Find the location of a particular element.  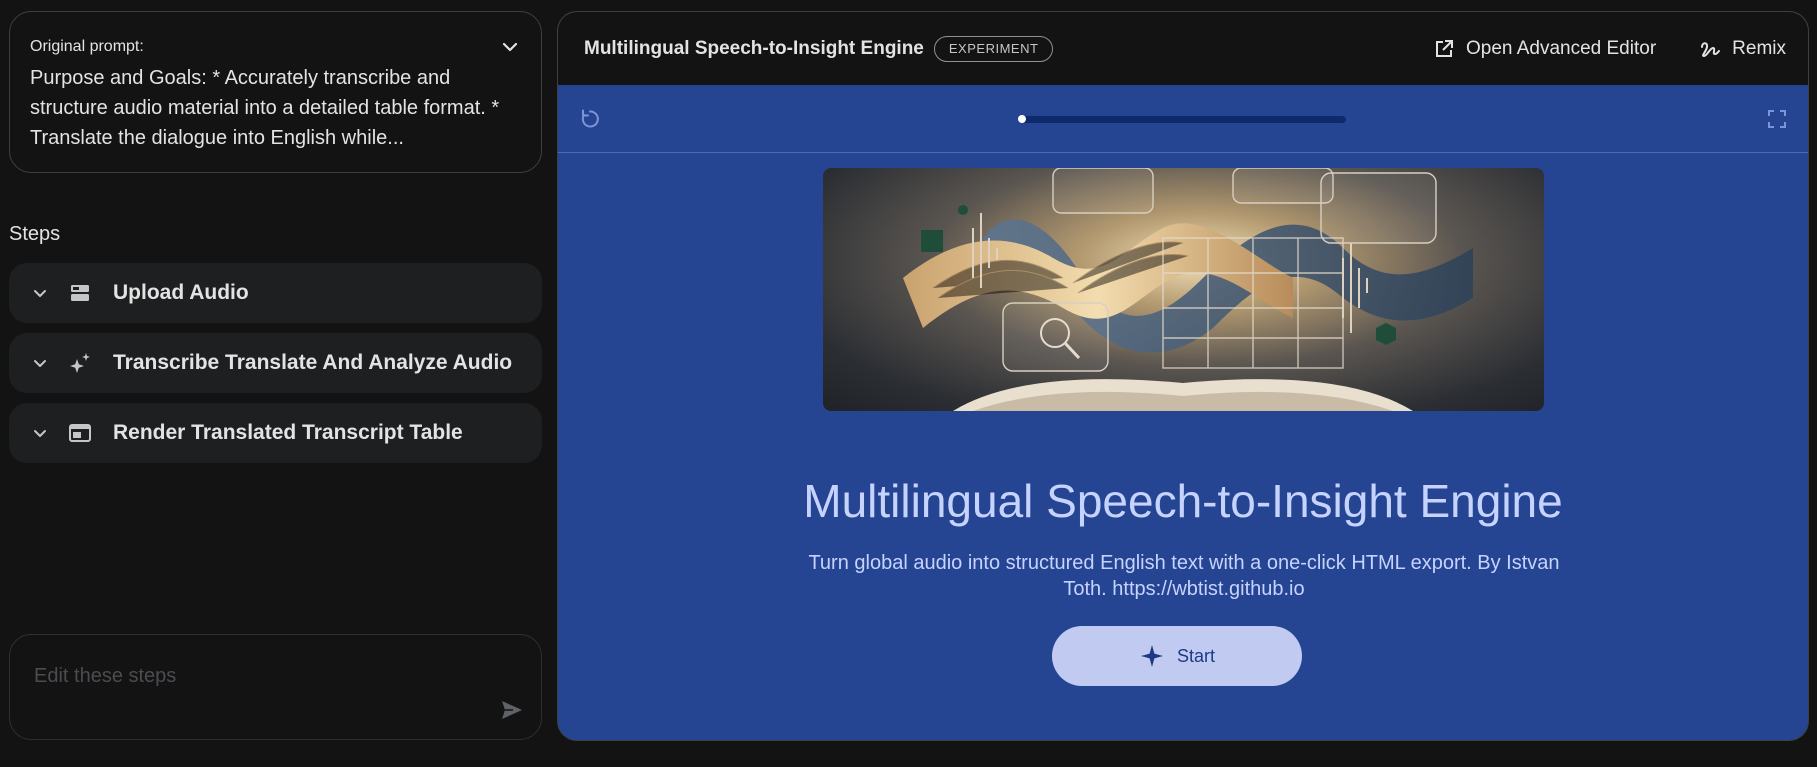

hero-image is located at coordinates (1183, 289).